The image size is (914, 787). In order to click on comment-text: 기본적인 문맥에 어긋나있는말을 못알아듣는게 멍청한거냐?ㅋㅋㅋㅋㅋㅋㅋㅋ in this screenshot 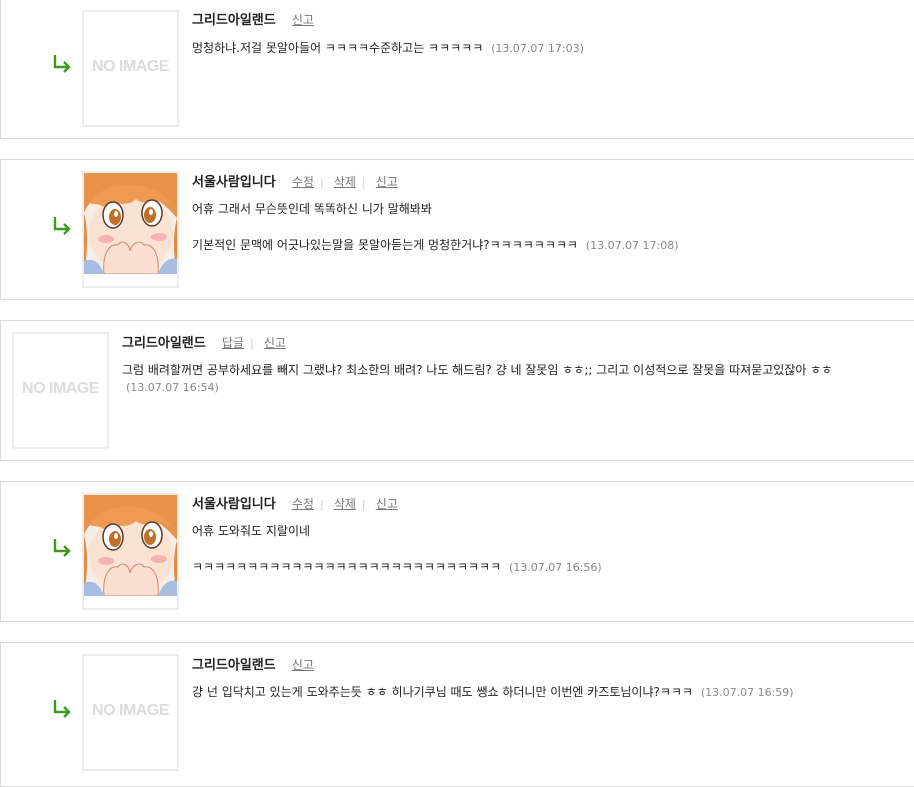, I will do `click(385, 245)`.